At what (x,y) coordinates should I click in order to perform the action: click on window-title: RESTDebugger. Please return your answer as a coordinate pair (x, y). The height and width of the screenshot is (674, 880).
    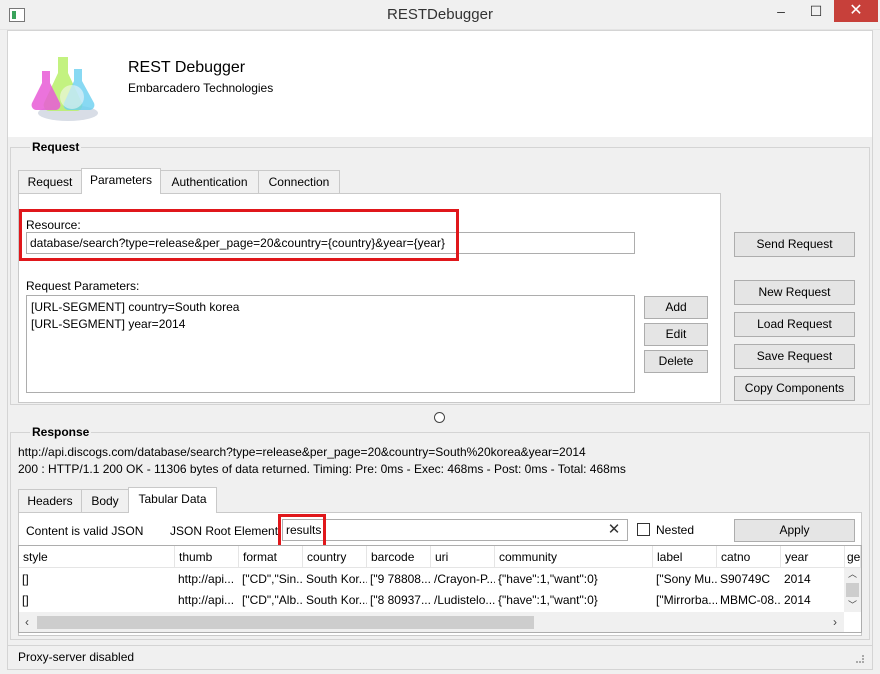
    Looking at the image, I should click on (440, 14).